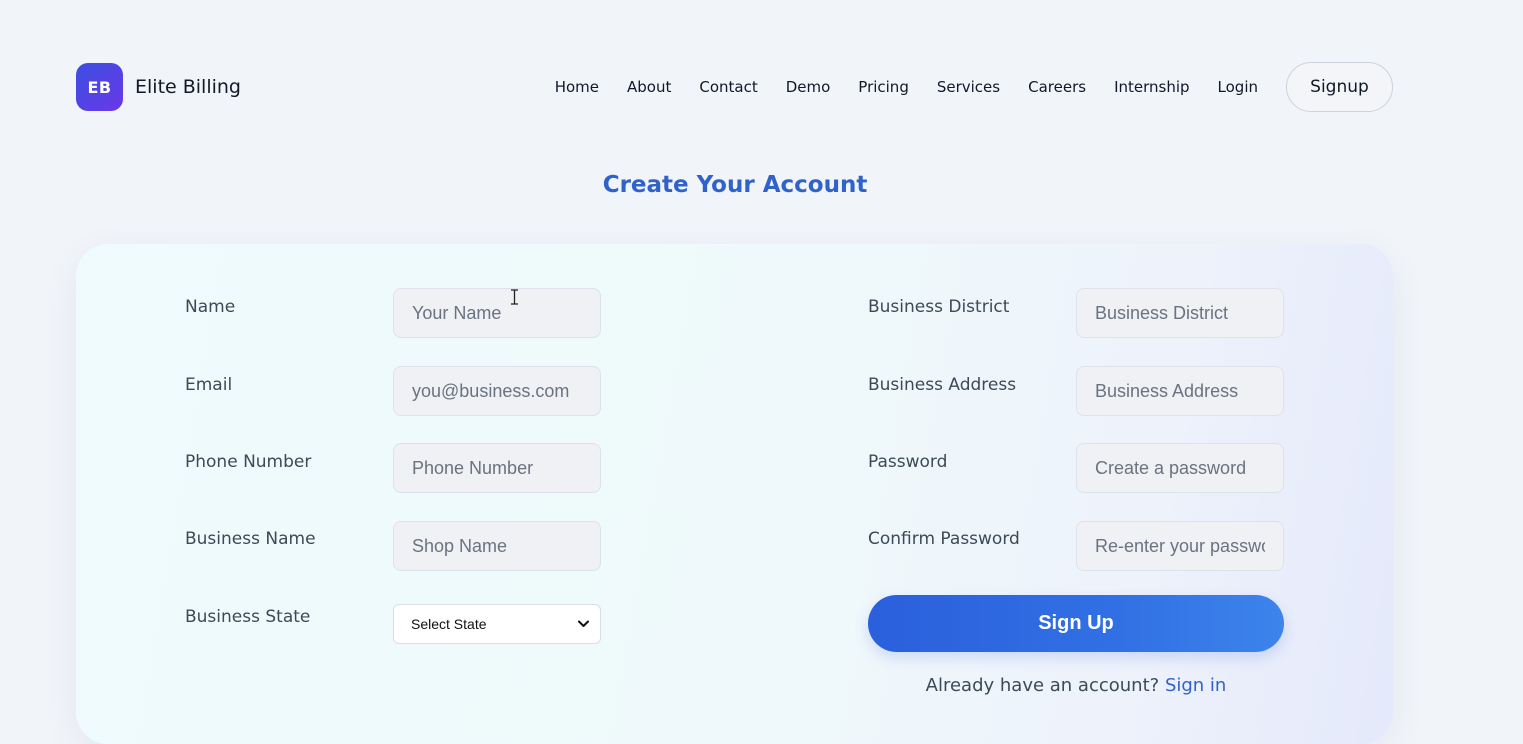 Image resolution: width=1523 pixels, height=744 pixels. Describe the element at coordinates (188, 87) in the screenshot. I see `brand-name: Elite Billing` at that location.